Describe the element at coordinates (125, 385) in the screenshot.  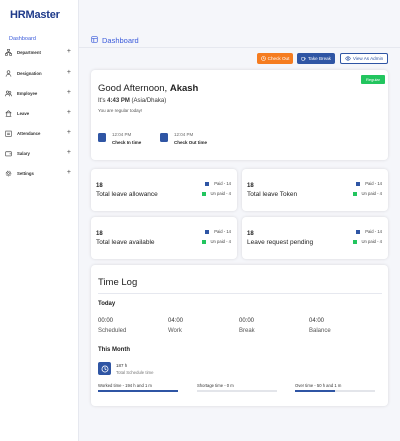
I see `worked-label: Worked time - 194 h and 1 m` at that location.